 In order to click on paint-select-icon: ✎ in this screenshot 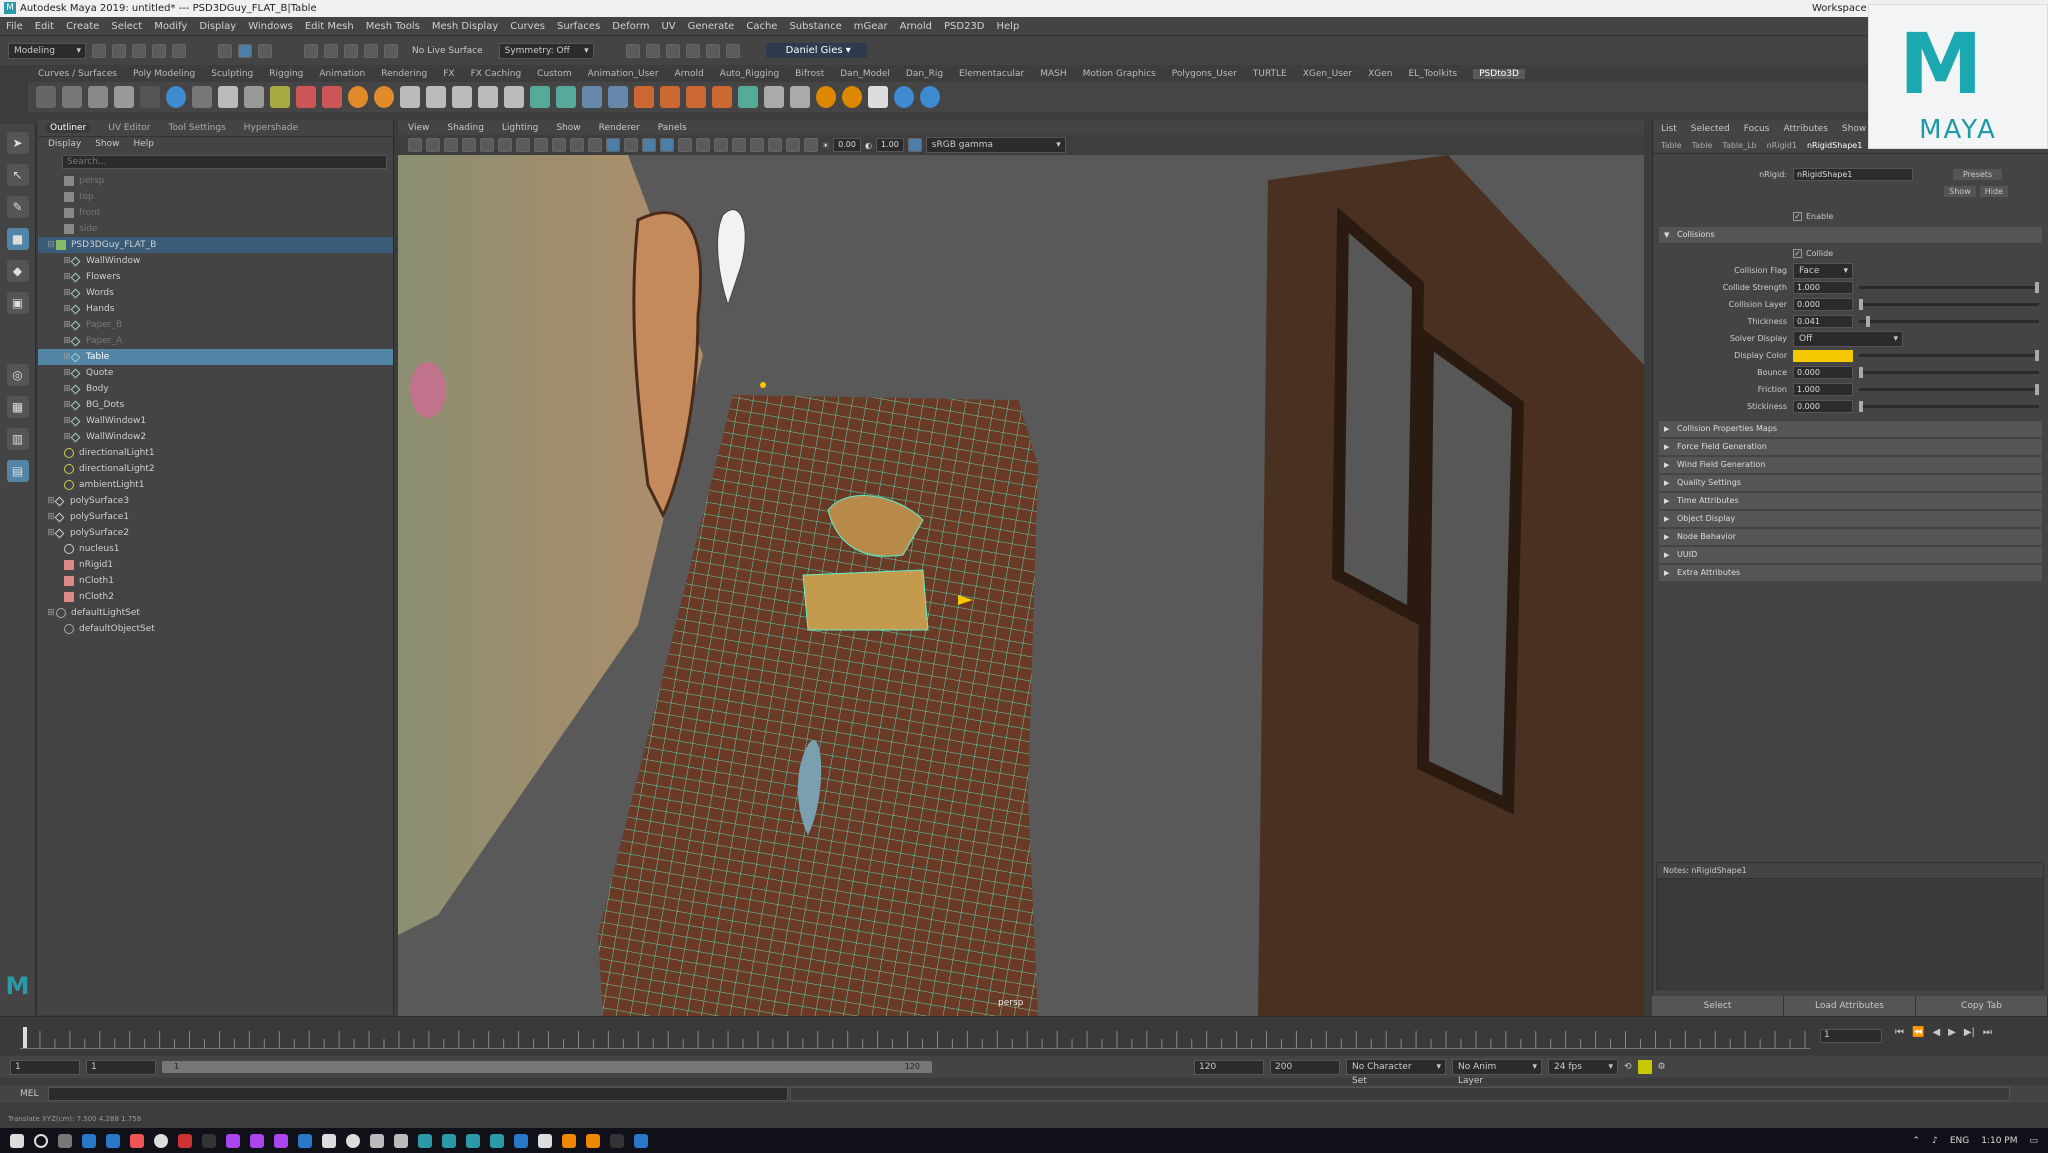, I will do `click(17, 207)`.